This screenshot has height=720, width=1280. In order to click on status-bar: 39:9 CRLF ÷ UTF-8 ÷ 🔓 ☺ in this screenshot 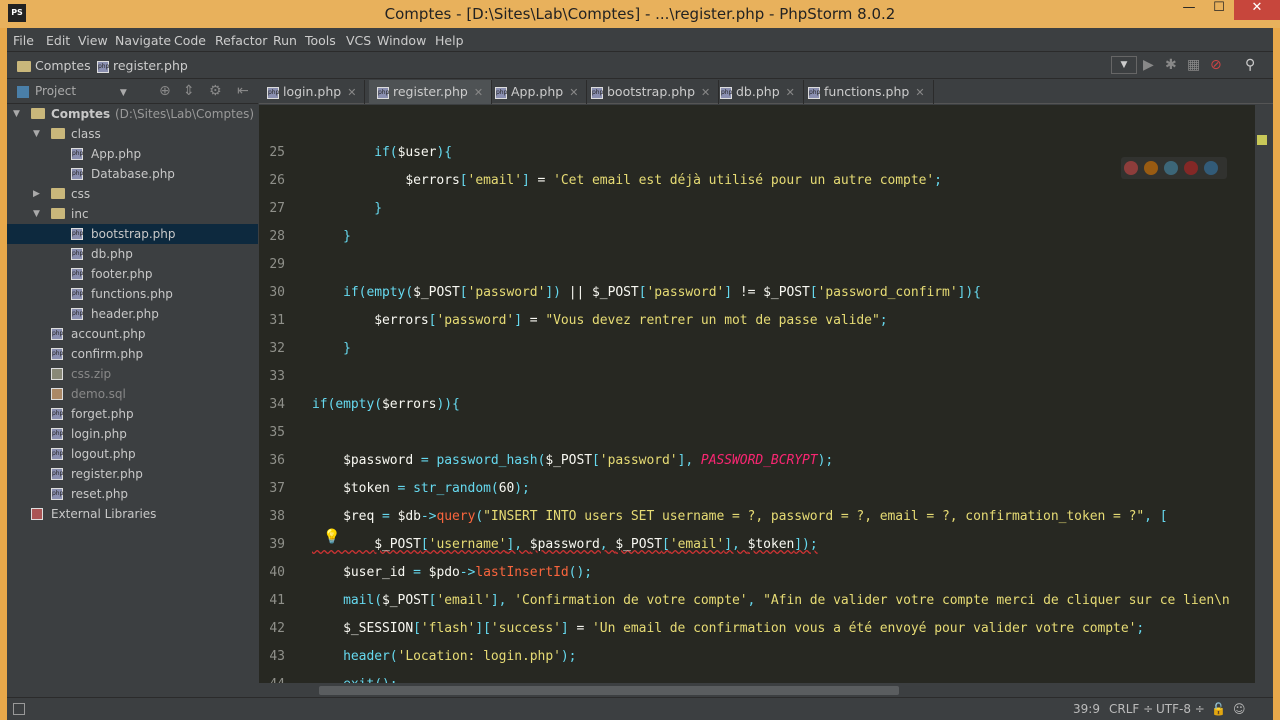, I will do `click(640, 708)`.